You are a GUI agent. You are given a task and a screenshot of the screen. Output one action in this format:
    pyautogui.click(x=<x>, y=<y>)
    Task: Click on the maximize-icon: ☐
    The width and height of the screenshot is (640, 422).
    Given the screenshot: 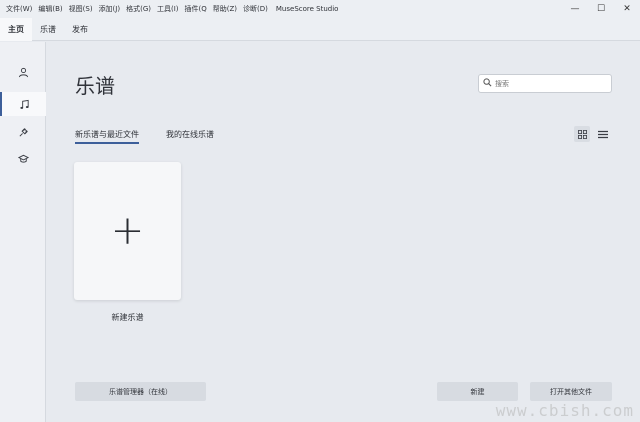 What is the action you would take?
    pyautogui.click(x=601, y=9)
    